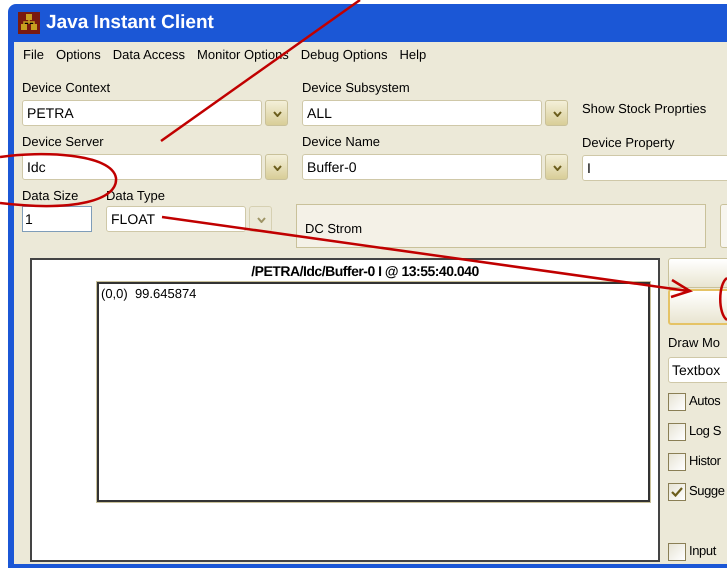  I want to click on field-label: Device Property, so click(628, 143).